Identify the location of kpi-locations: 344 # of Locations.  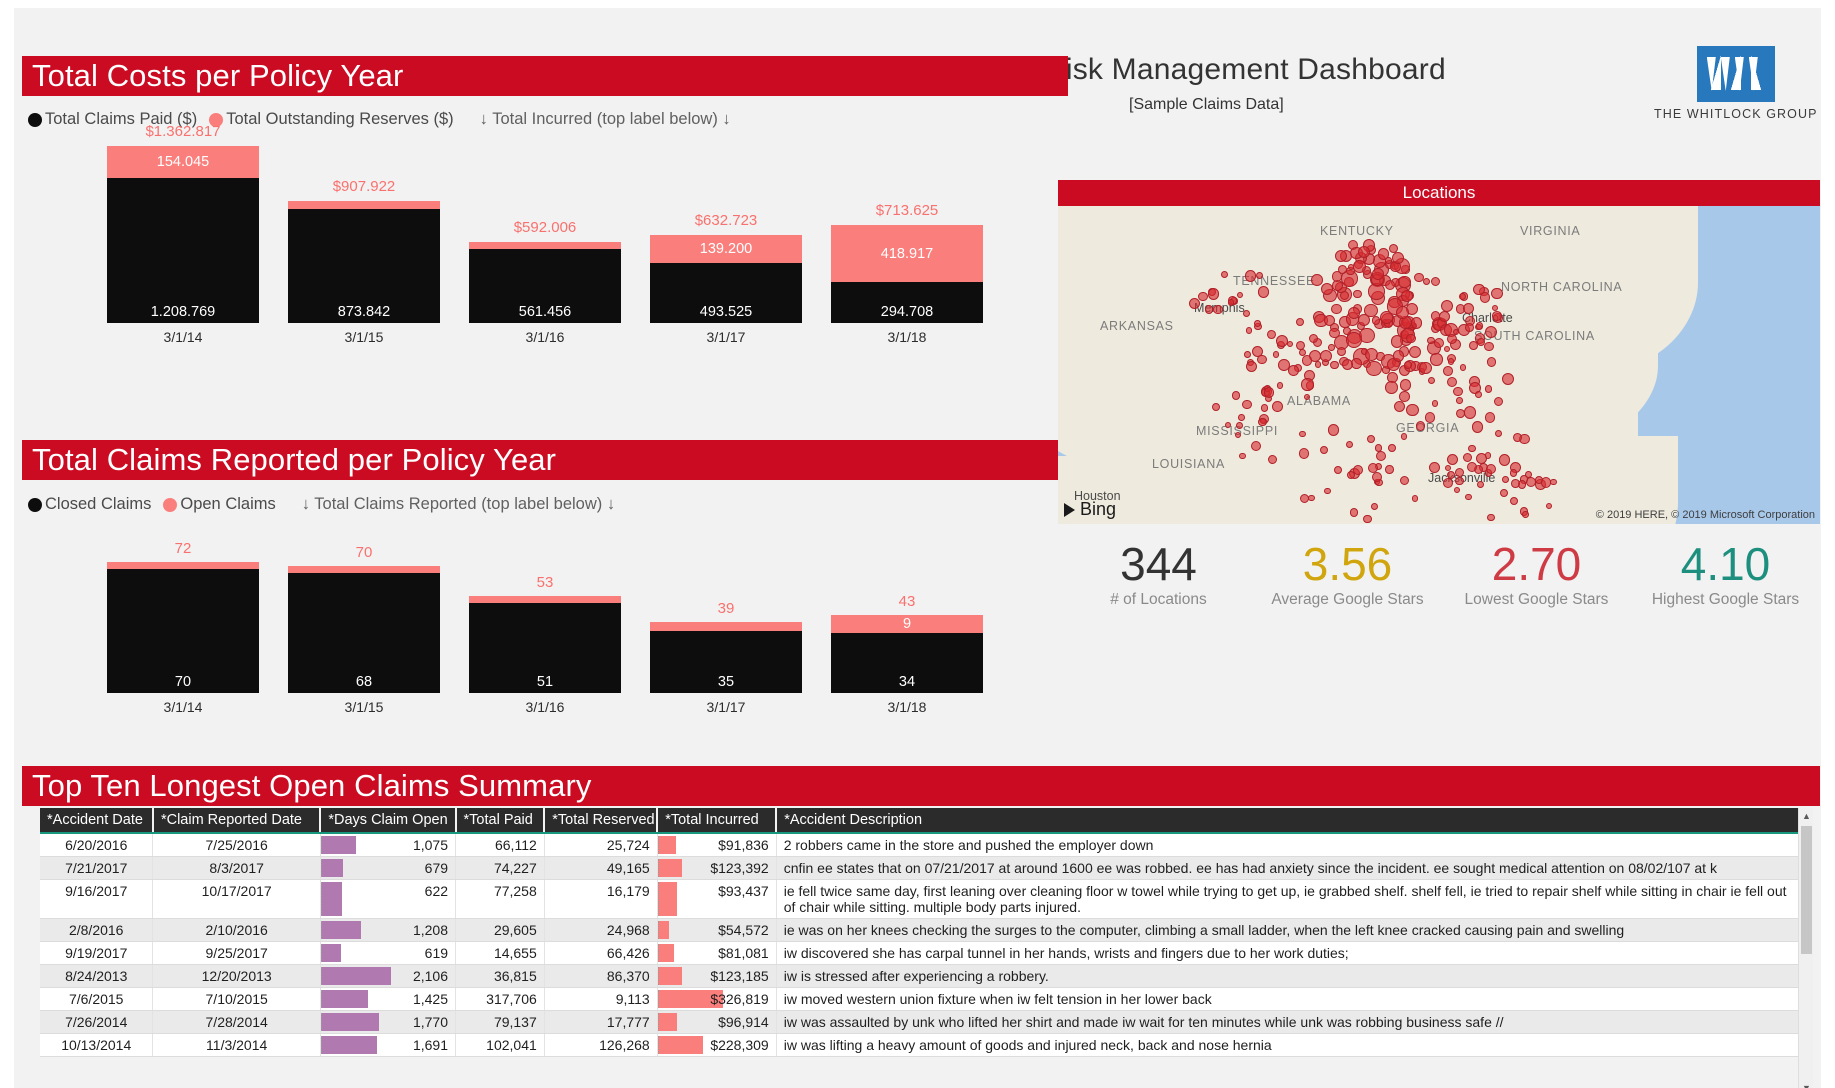
(1158, 573).